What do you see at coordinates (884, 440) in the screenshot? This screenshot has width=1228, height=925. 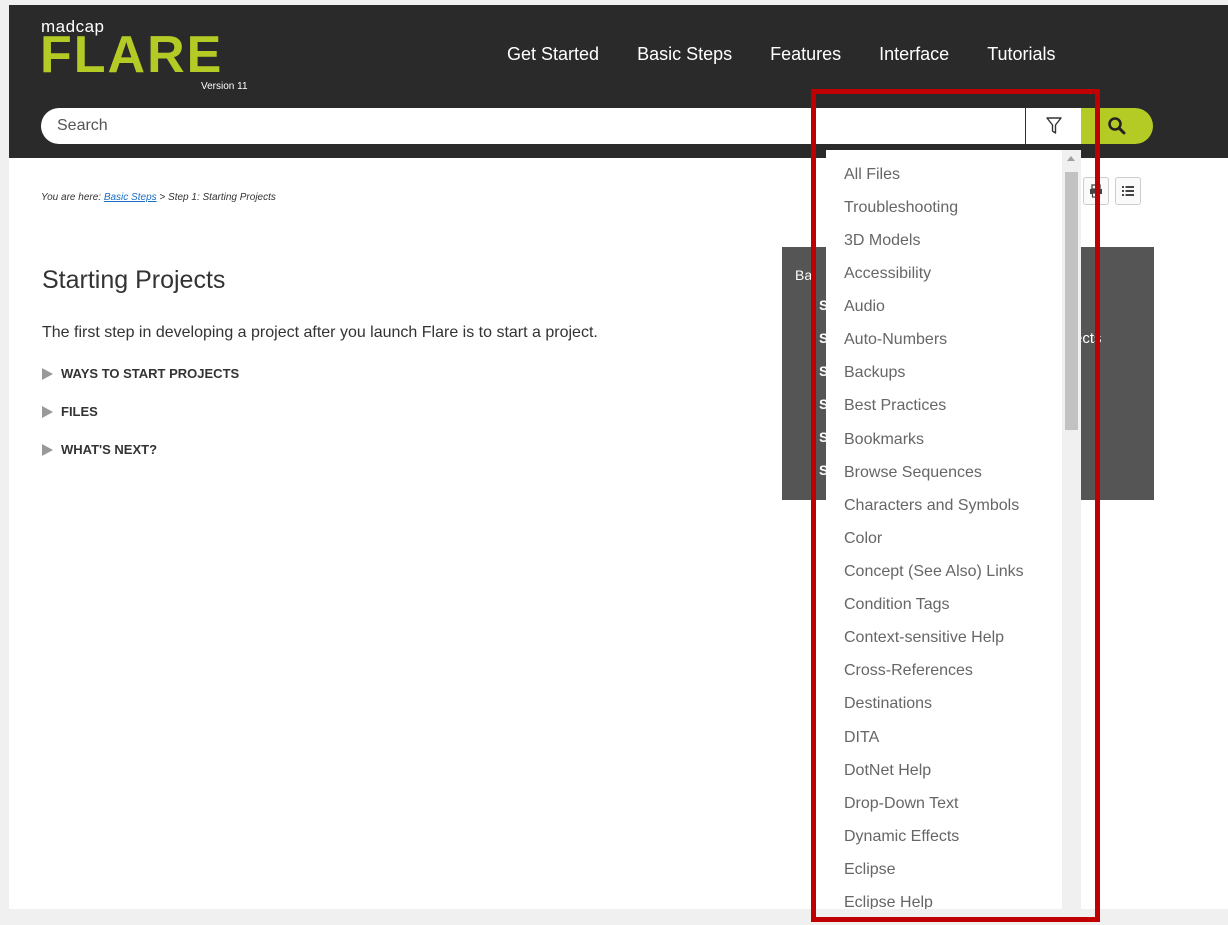 I see `filter-option: Bookmarks` at bounding box center [884, 440].